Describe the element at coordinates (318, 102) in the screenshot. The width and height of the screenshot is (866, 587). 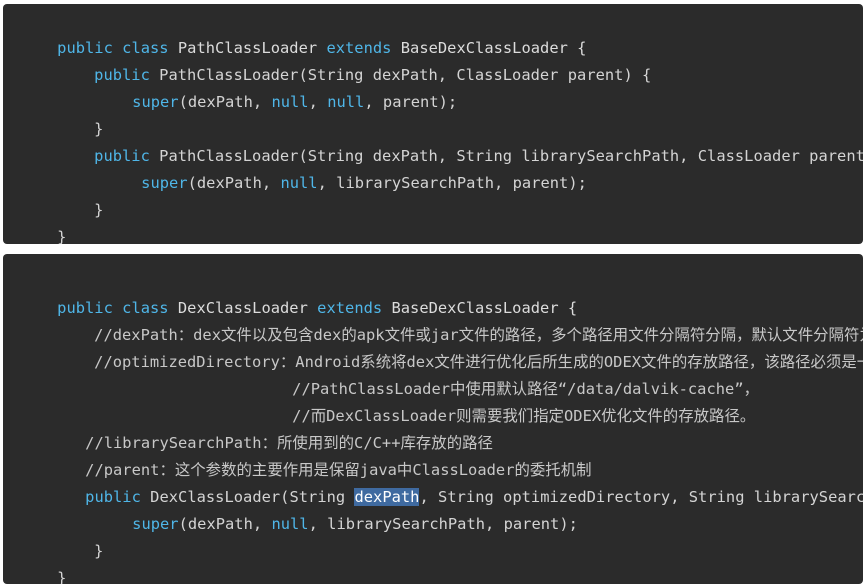
I see `code-token: ,` at that location.